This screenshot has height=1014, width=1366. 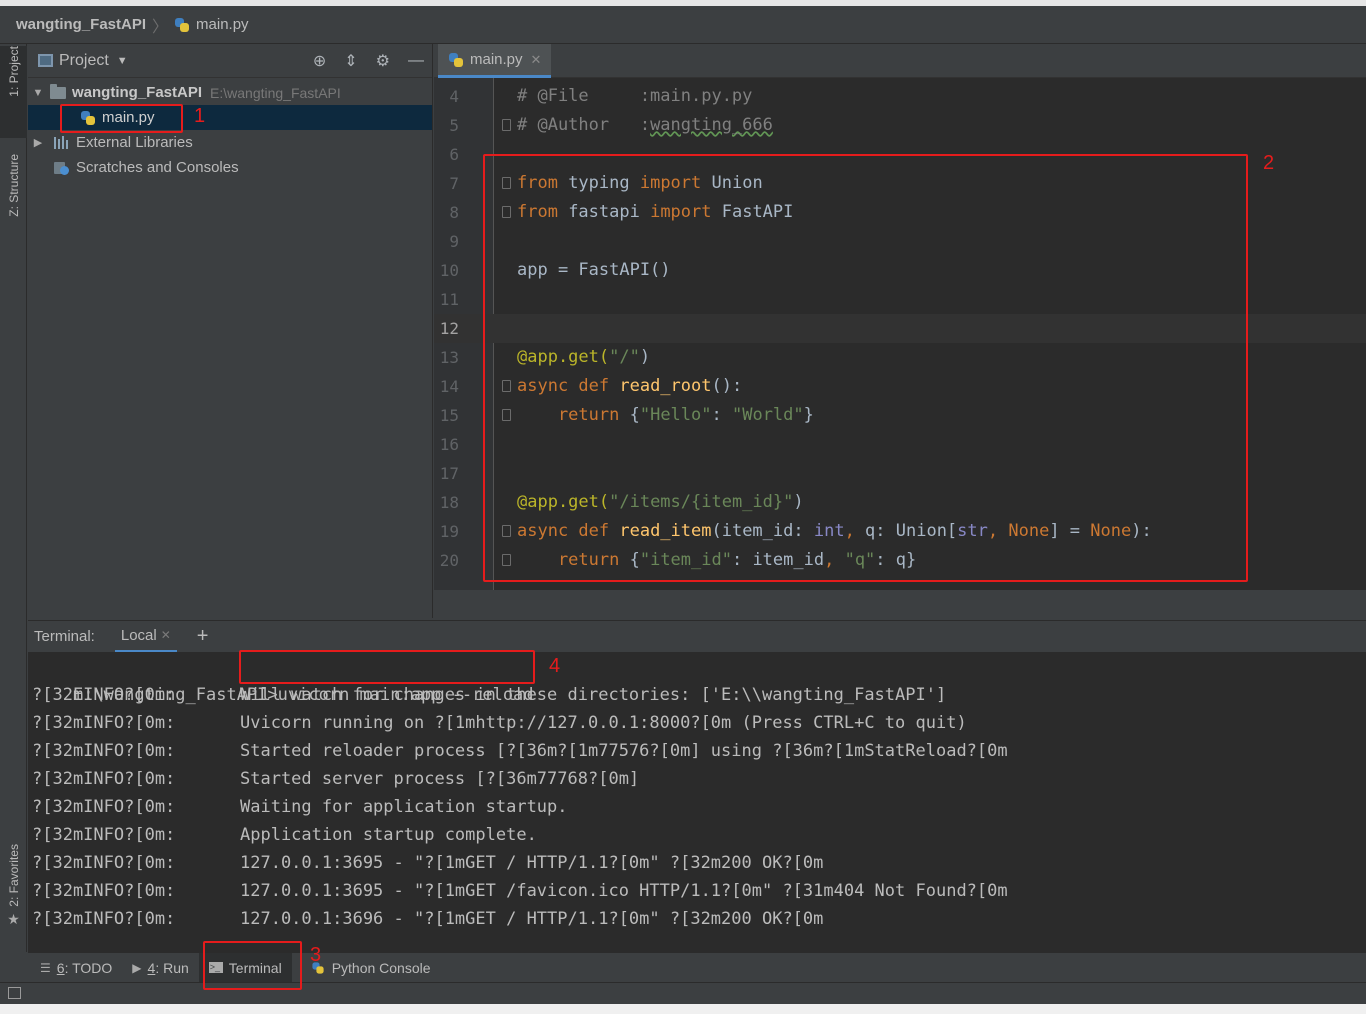 I want to click on todo-label: : TODO, so click(x=88, y=967).